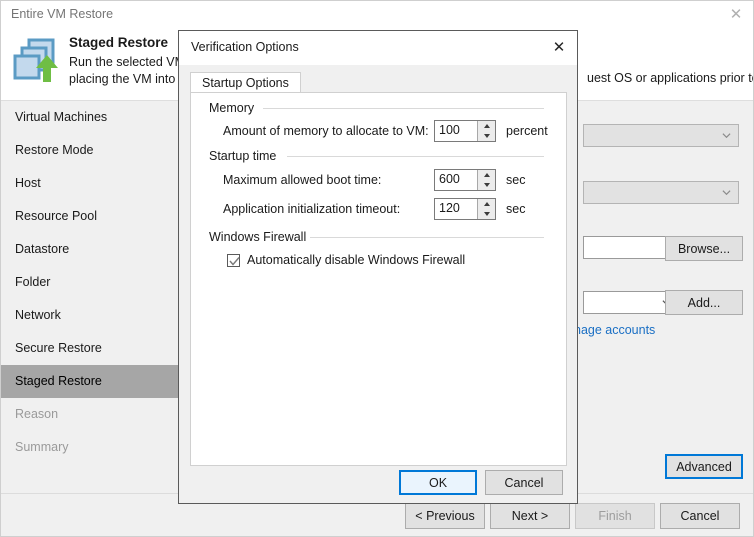  I want to click on page-description-left: Run the selected VM, so click(127, 62).